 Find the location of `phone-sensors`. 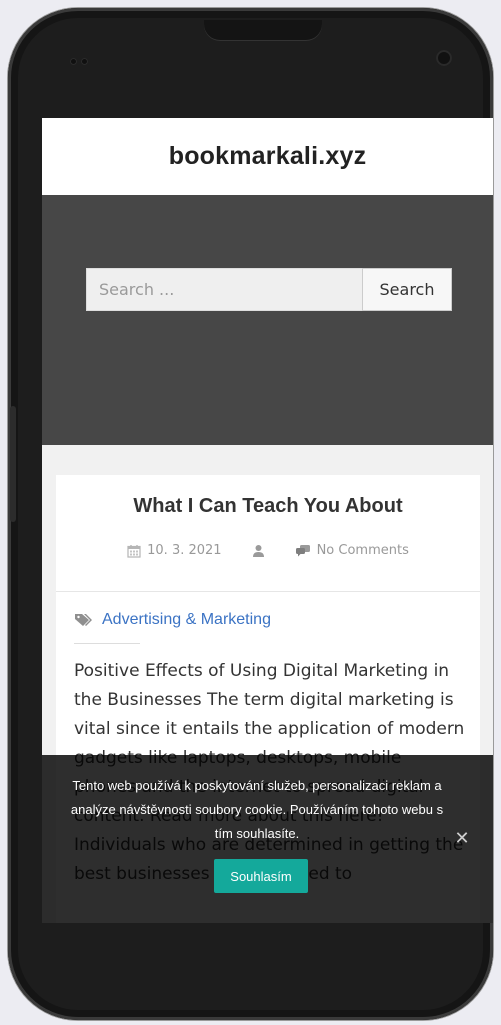

phone-sensors is located at coordinates (83, 57).